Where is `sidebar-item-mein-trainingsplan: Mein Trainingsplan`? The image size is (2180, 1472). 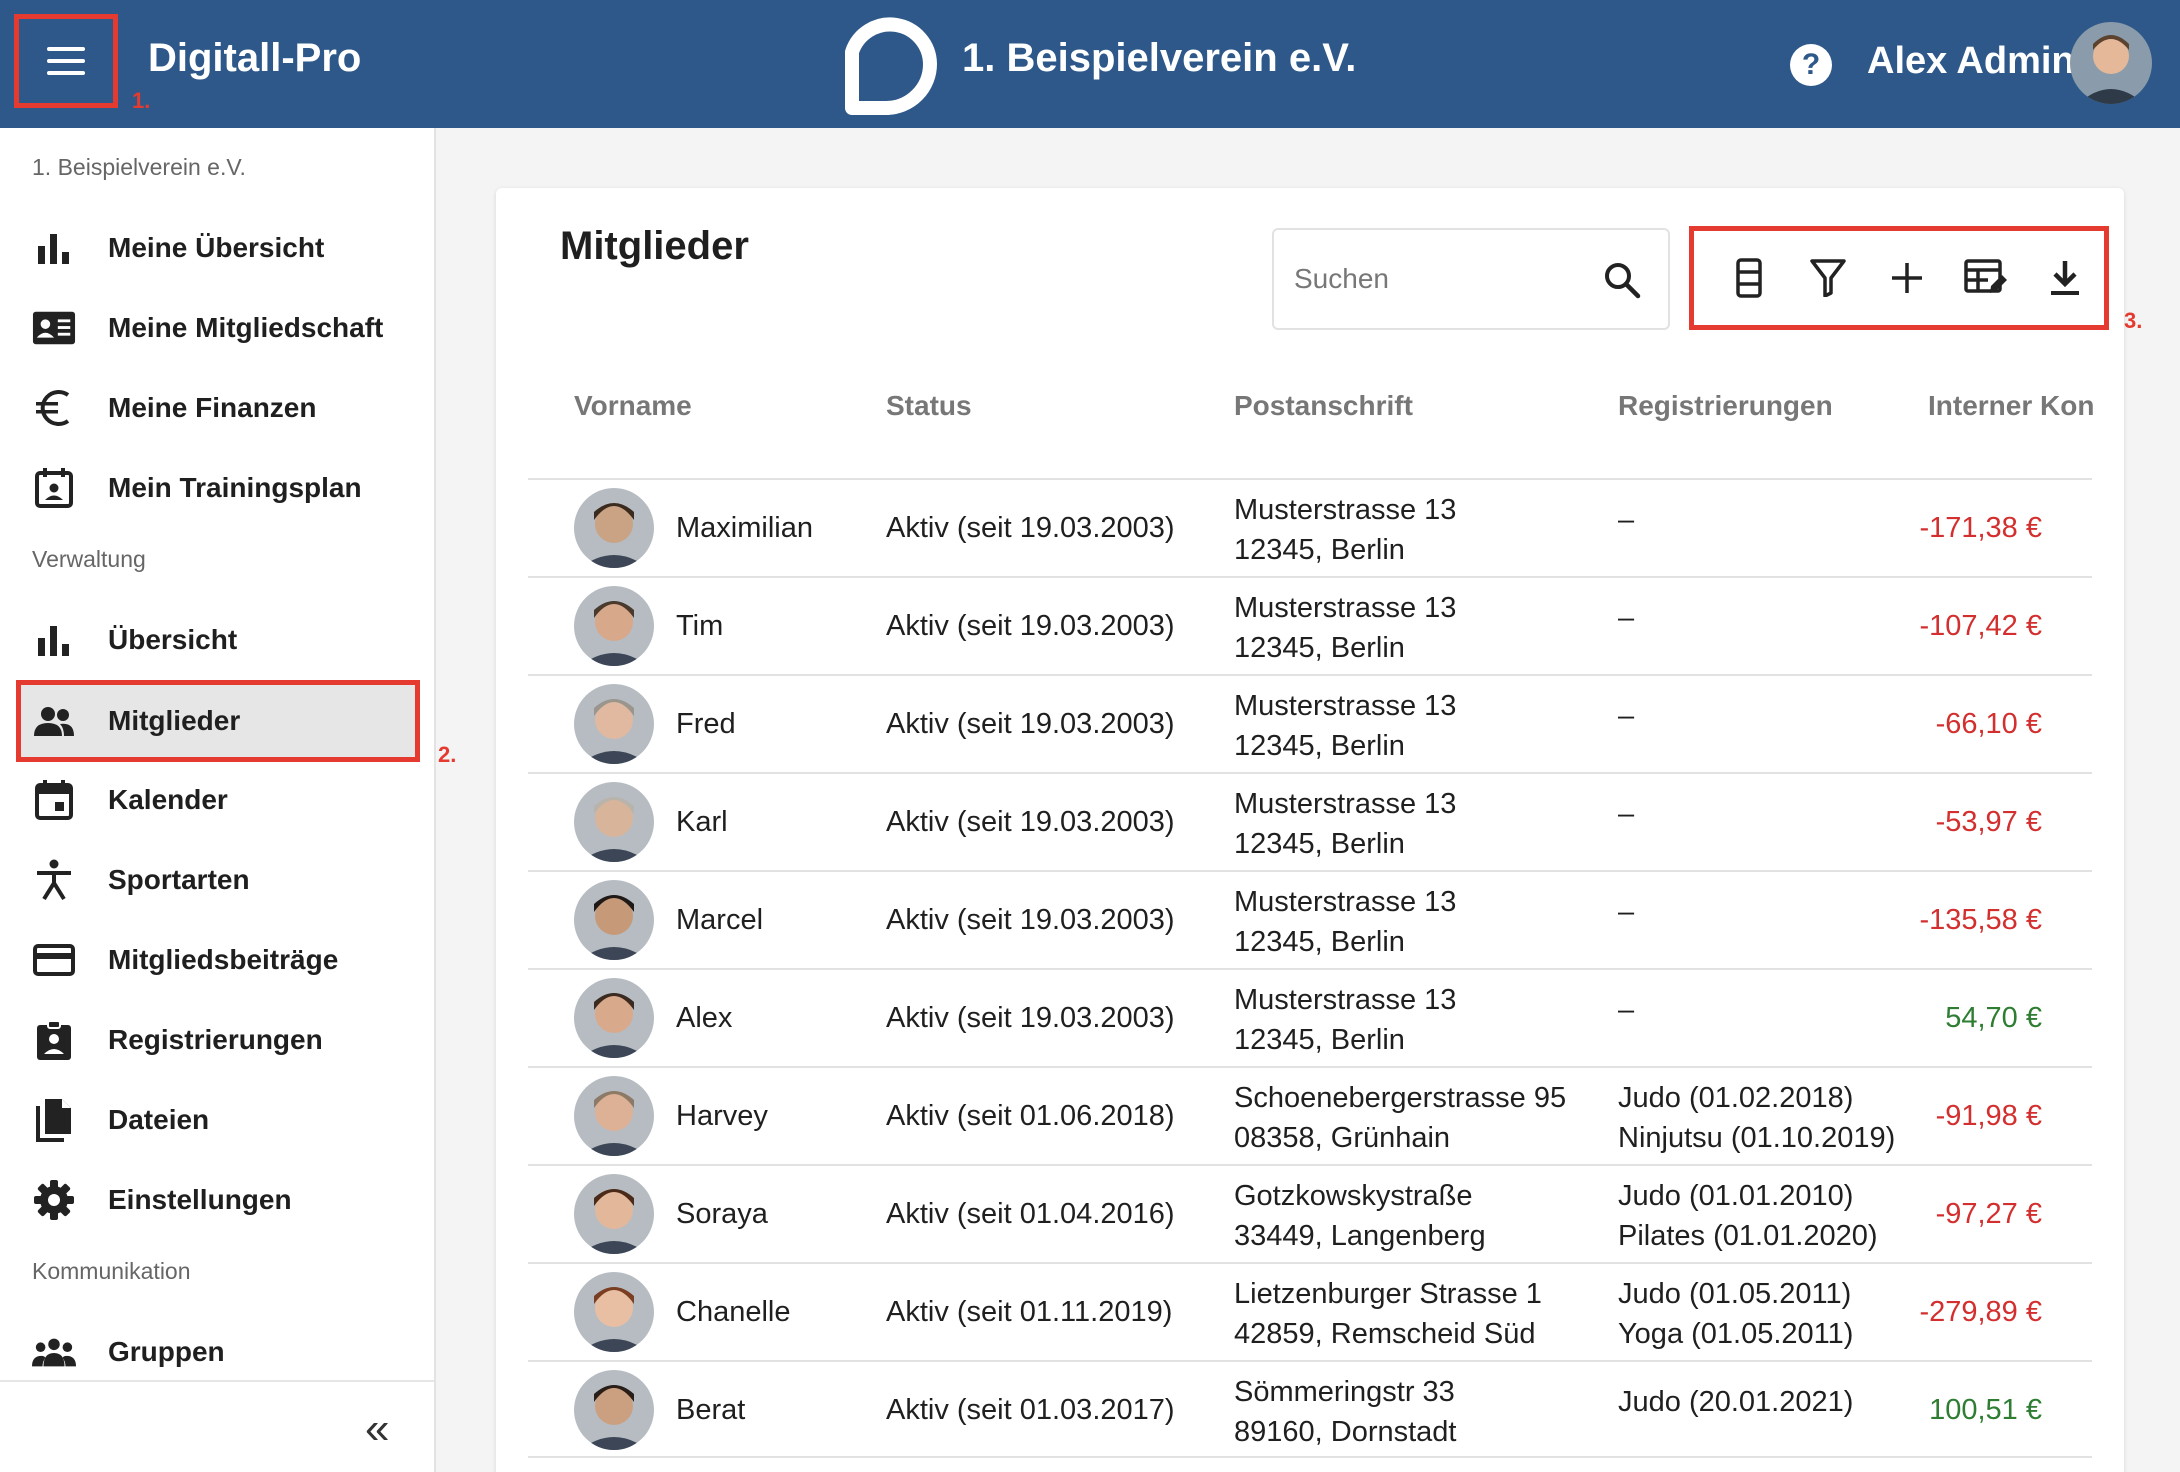
sidebar-item-mein-trainingsplan: Mein Trainingsplan is located at coordinates (218, 488).